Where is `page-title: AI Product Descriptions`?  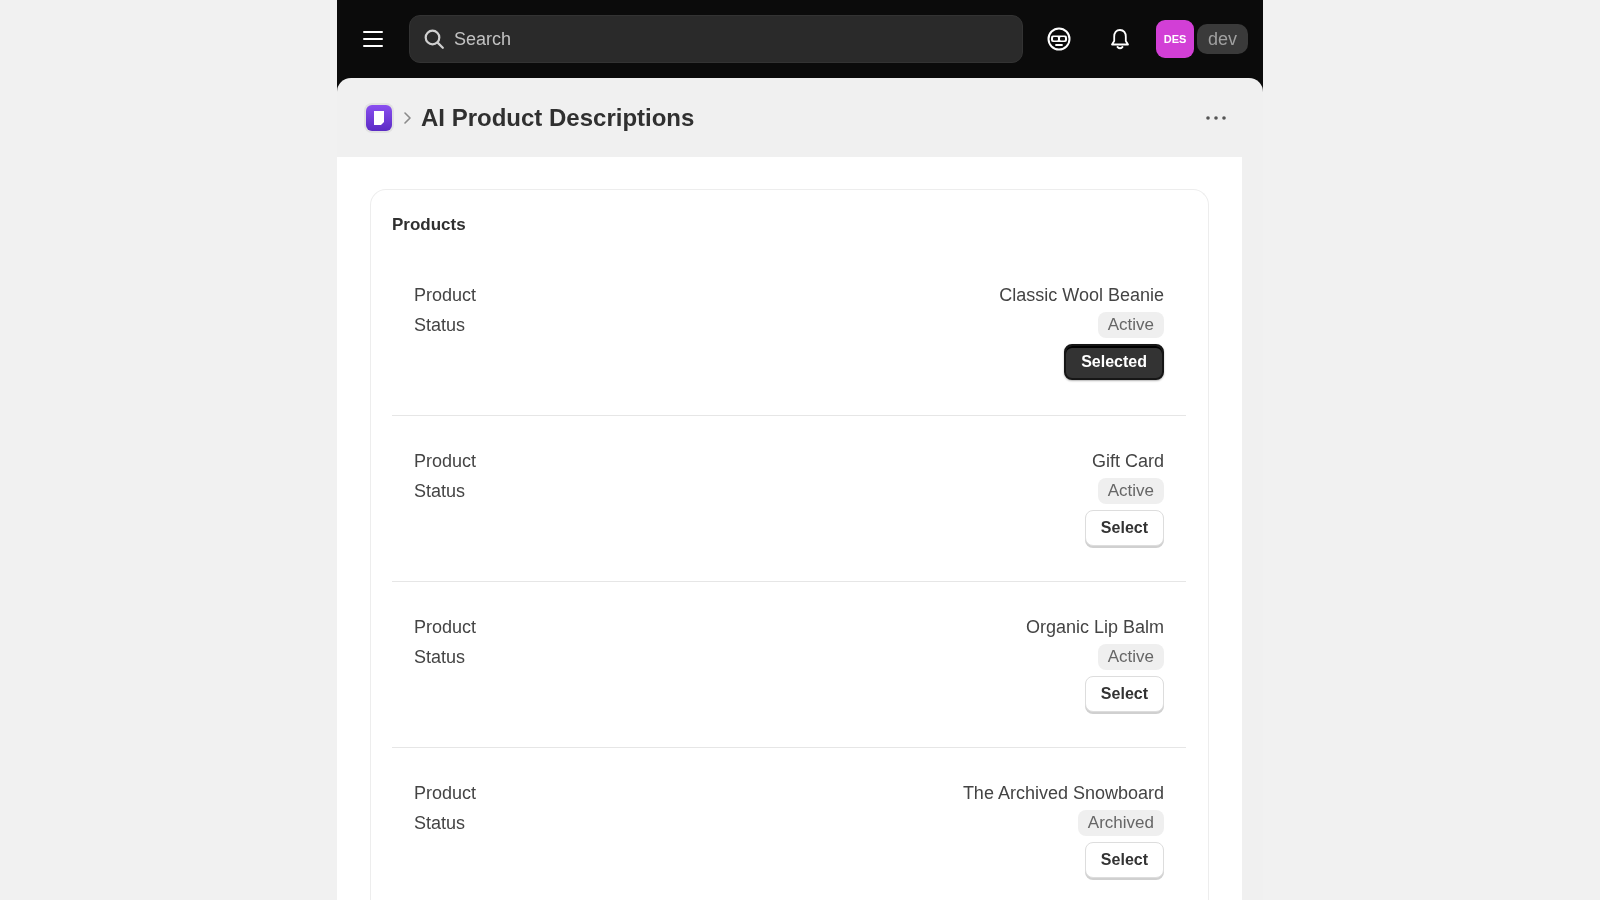
page-title: AI Product Descriptions is located at coordinates (558, 117).